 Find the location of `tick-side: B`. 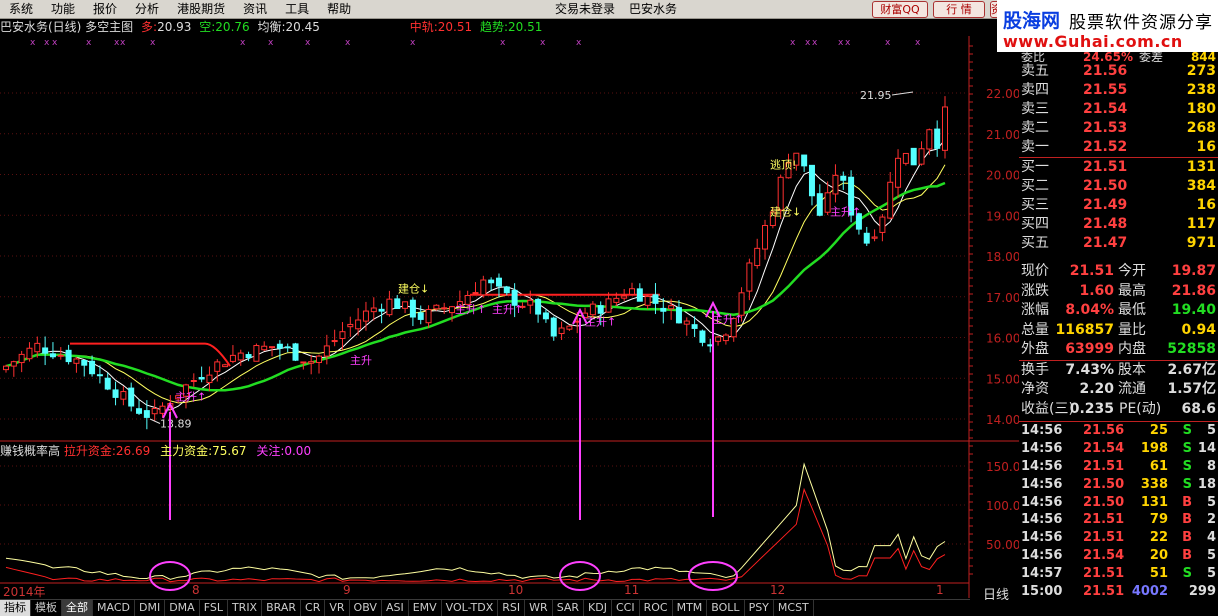

tick-side: B is located at coordinates (1187, 538).